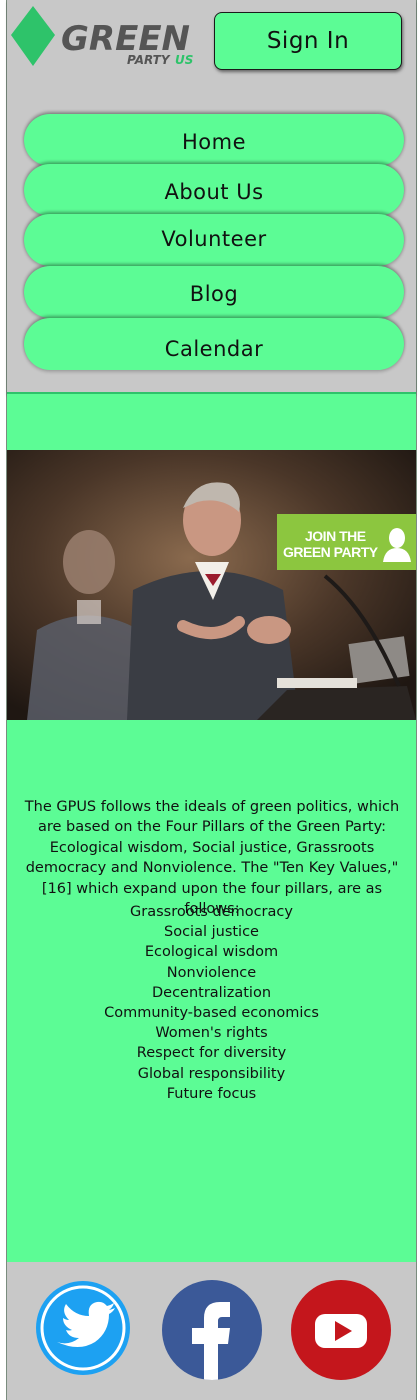 The image size is (419, 1400). What do you see at coordinates (211, 932) in the screenshot?
I see `list-item: Social justice` at bounding box center [211, 932].